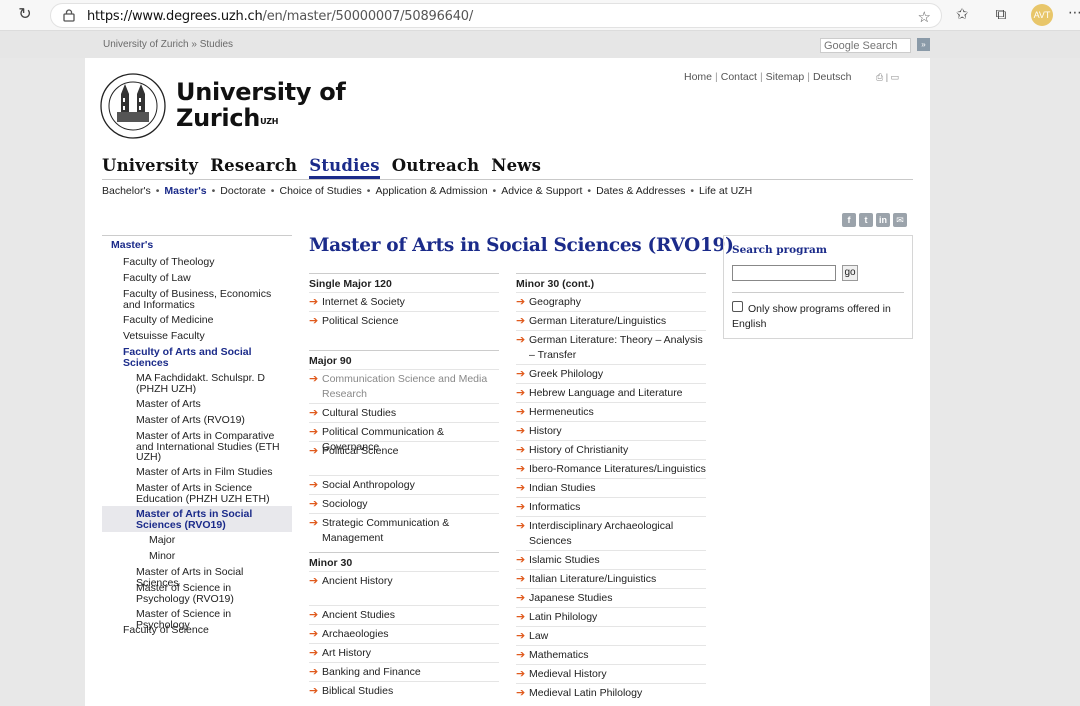 The image size is (1080, 706). I want to click on leftnav-item: Faculty of Science, so click(197, 630).